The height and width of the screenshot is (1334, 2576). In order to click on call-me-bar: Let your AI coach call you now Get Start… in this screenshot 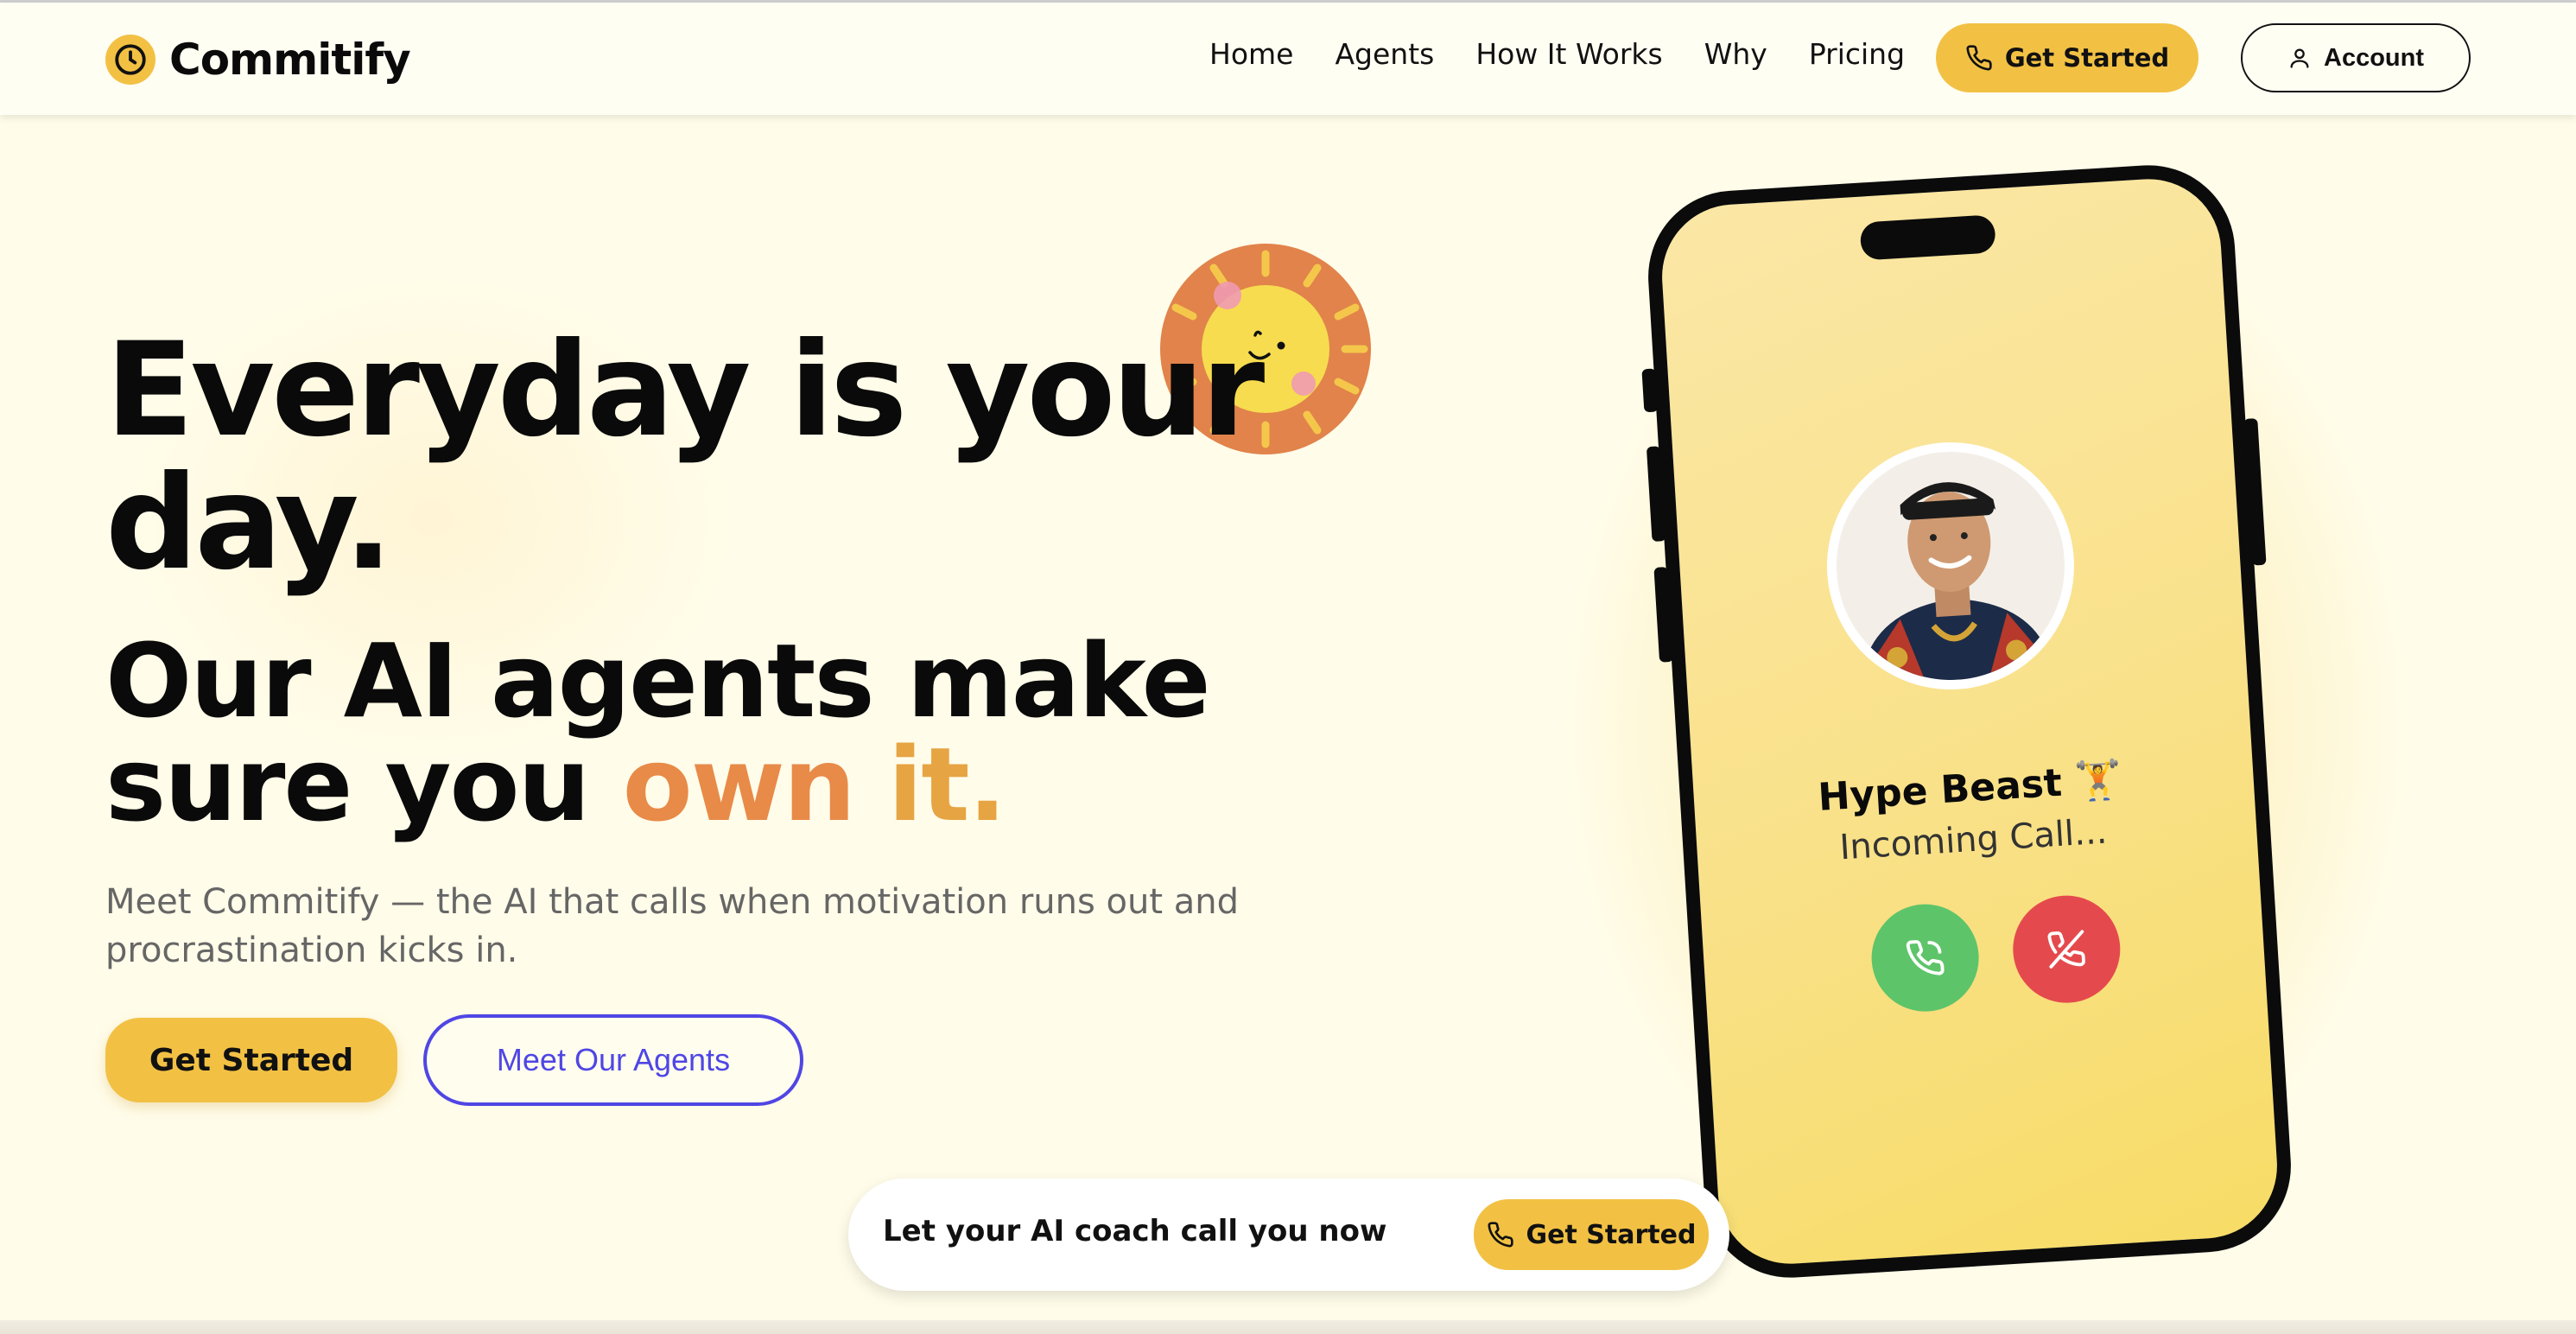, I will do `click(1288, 1234)`.